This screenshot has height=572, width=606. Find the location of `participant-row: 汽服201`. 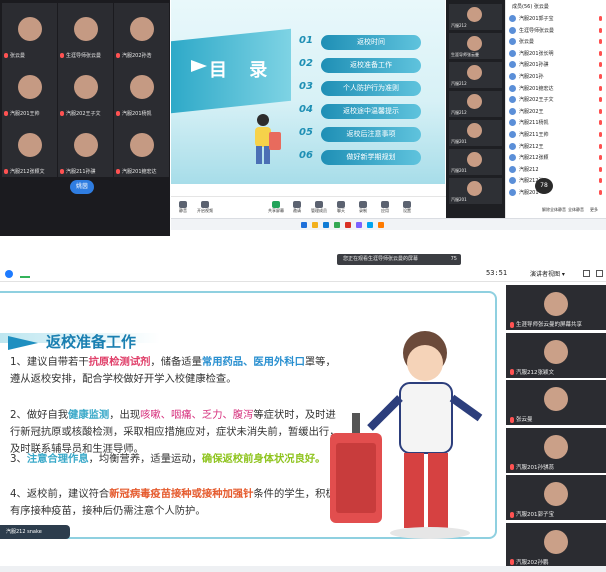

participant-row: 汽服201 is located at coordinates (557, 193).